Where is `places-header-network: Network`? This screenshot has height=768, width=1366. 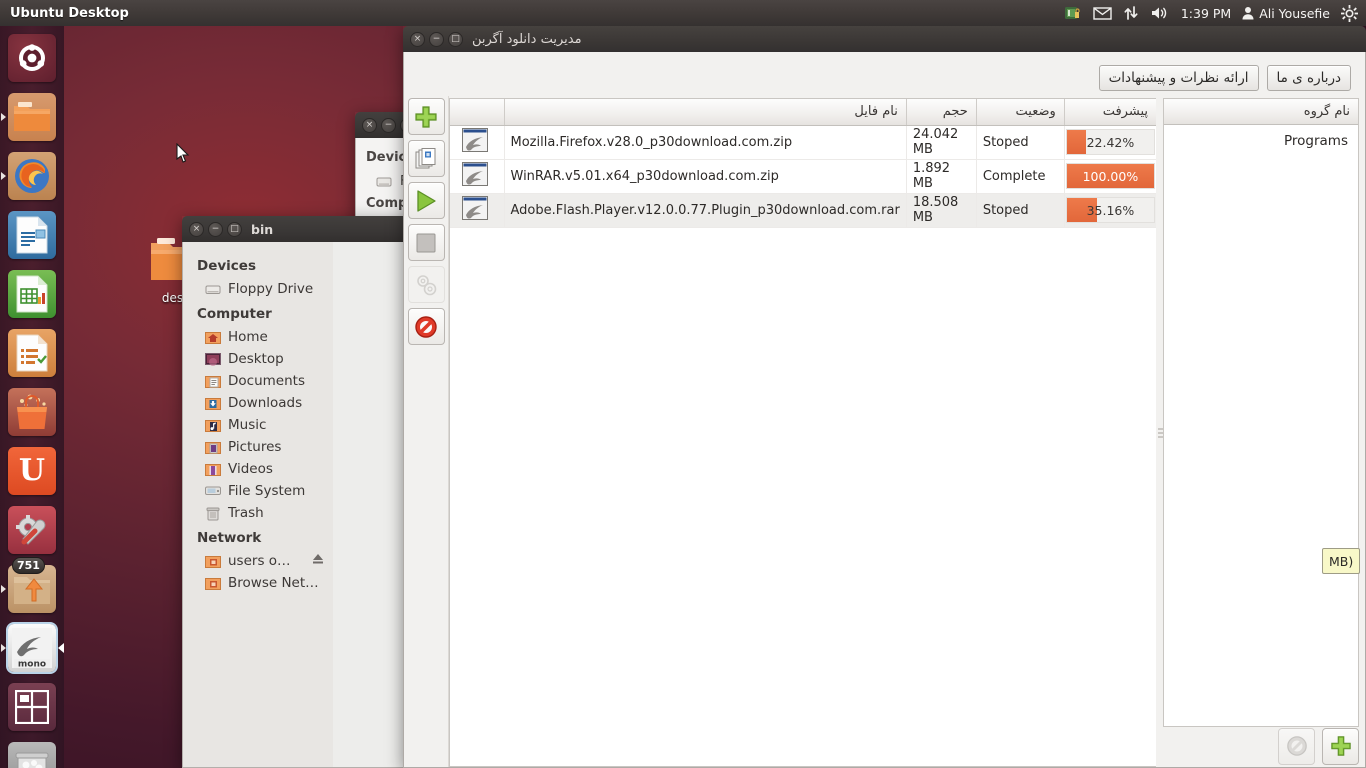
places-header-network: Network is located at coordinates (229, 538).